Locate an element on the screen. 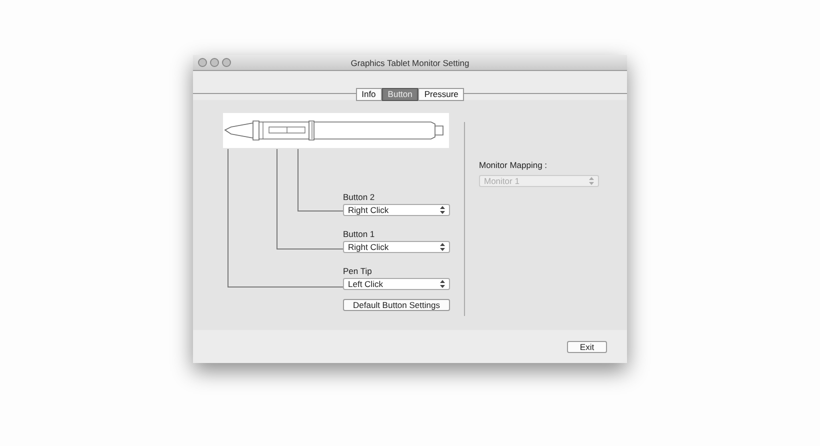 The image size is (820, 446). close-button is located at coordinates (202, 62).